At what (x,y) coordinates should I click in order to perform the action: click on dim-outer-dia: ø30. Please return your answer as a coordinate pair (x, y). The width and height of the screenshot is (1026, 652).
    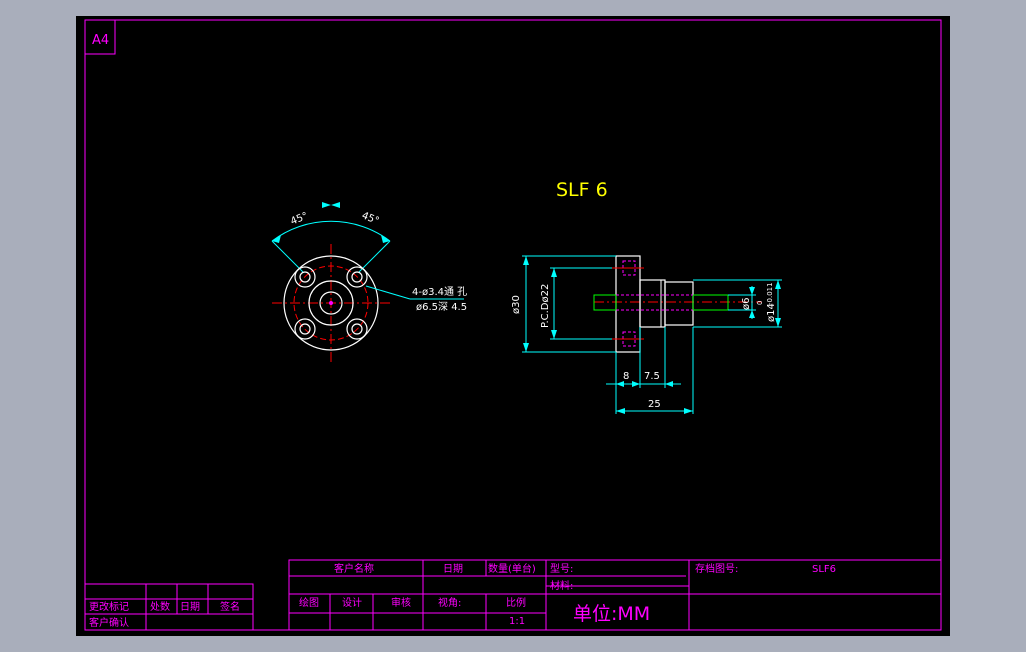
    Looking at the image, I should click on (516, 304).